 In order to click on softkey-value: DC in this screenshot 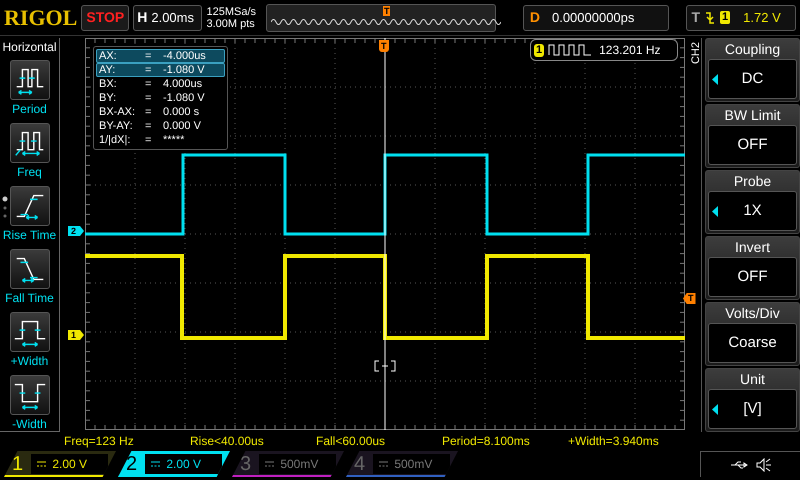, I will do `click(753, 78)`.